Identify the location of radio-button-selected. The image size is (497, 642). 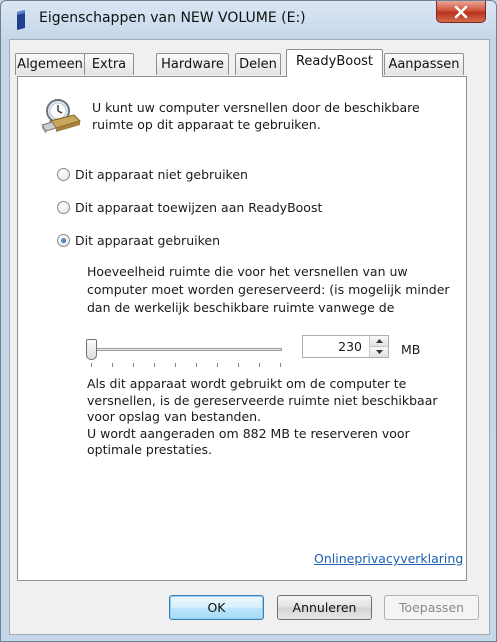
(63, 240).